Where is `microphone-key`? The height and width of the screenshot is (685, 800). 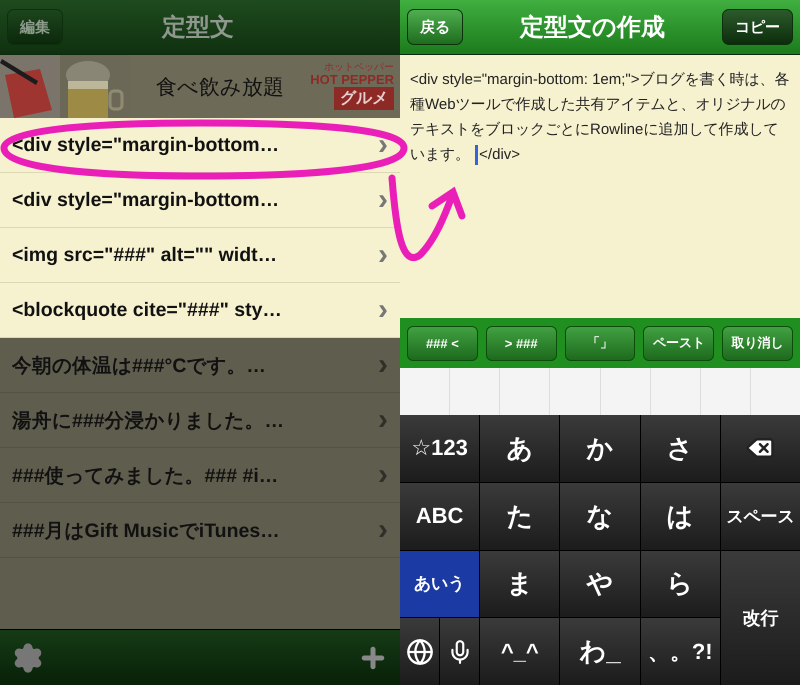 microphone-key is located at coordinates (460, 651).